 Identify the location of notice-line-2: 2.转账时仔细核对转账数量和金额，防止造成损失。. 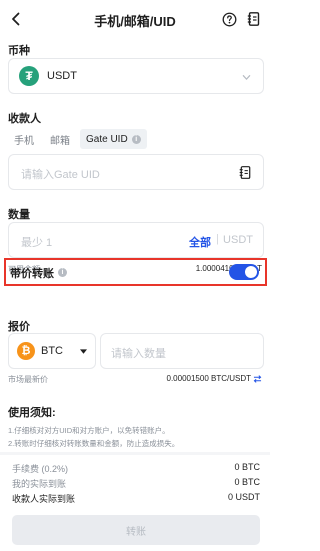
(94, 443).